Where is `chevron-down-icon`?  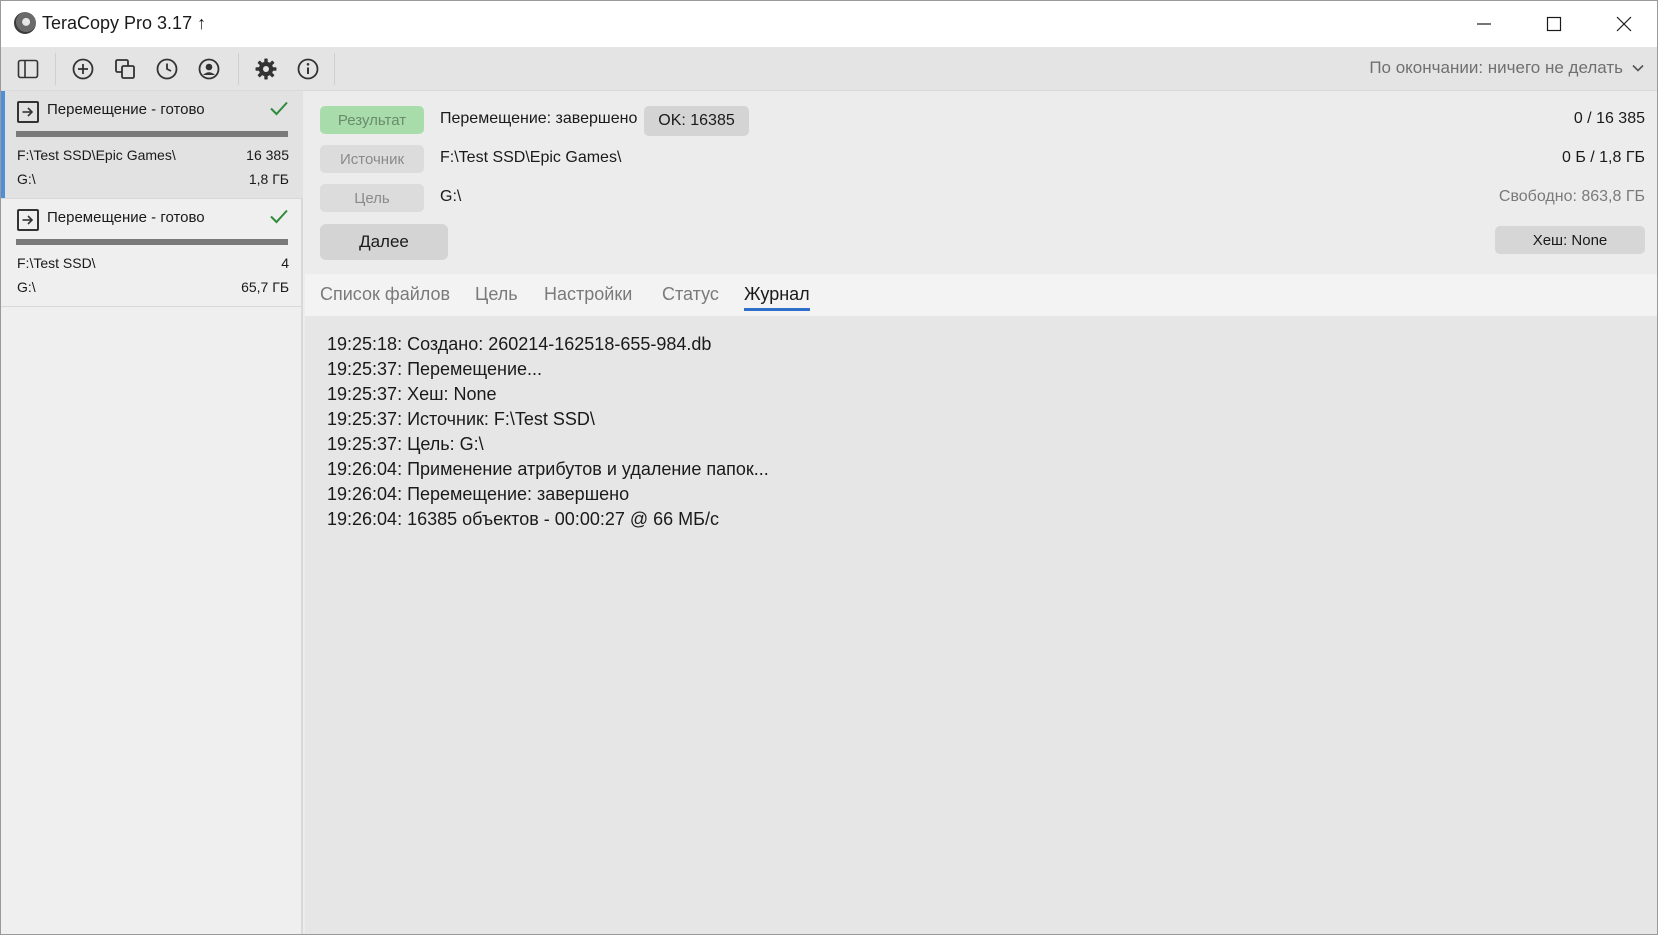
chevron-down-icon is located at coordinates (1638, 68).